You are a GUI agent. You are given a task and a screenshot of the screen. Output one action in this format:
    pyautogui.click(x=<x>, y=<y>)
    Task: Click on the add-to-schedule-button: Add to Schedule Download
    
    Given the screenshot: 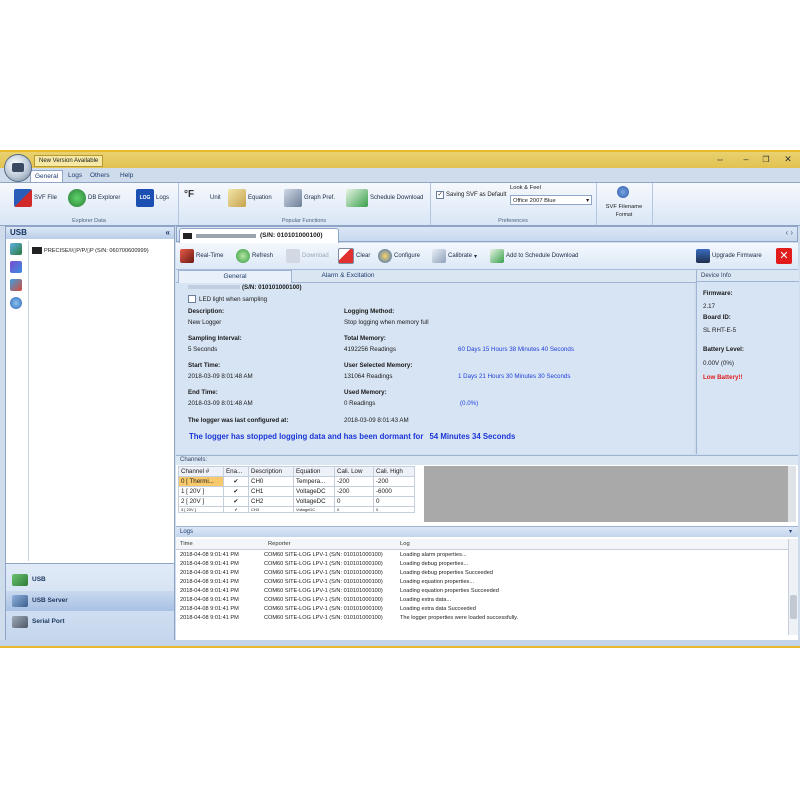 What is the action you would take?
    pyautogui.click(x=534, y=256)
    